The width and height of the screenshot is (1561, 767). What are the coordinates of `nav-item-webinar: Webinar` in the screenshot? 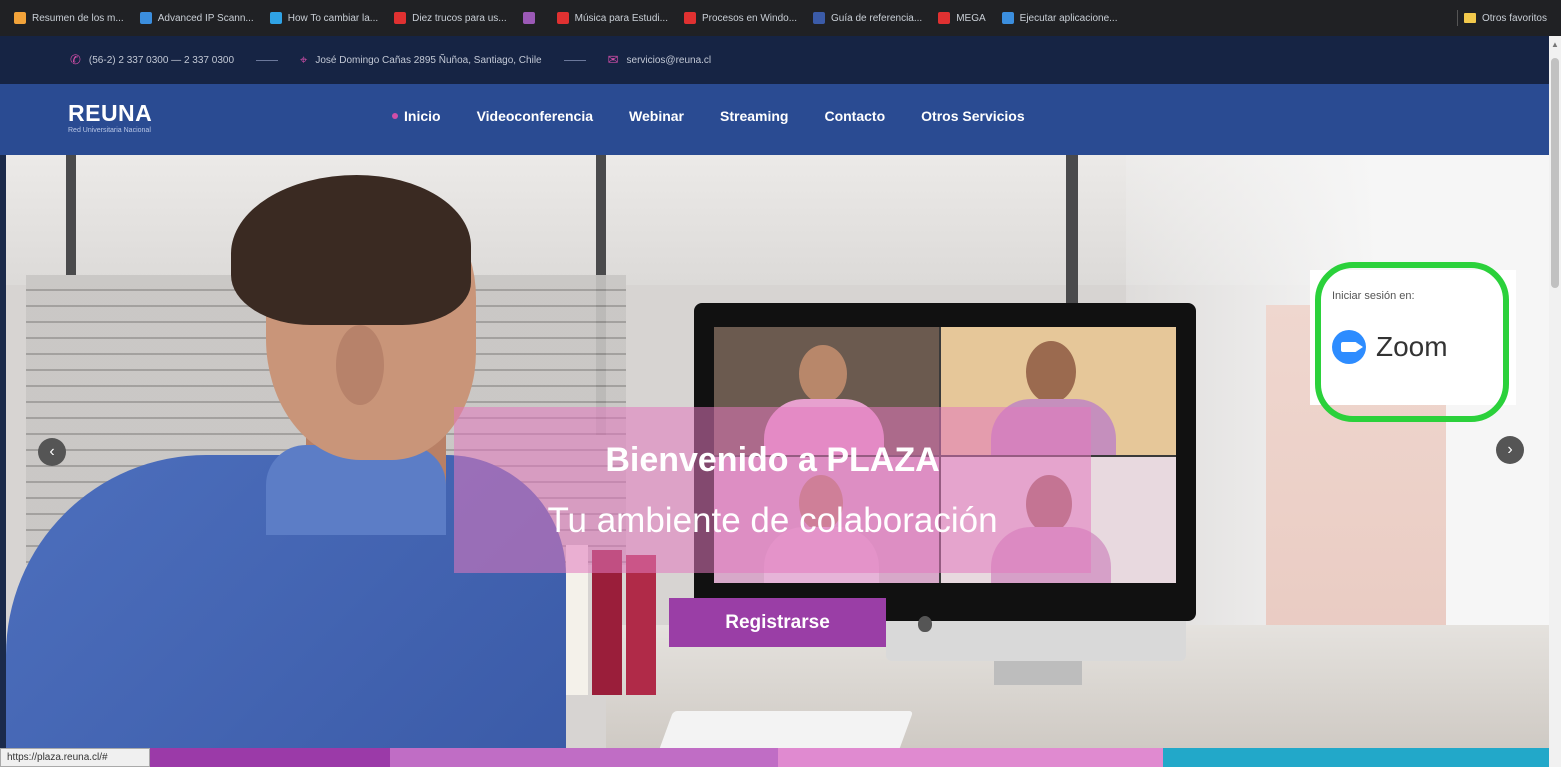 It's located at (656, 116).